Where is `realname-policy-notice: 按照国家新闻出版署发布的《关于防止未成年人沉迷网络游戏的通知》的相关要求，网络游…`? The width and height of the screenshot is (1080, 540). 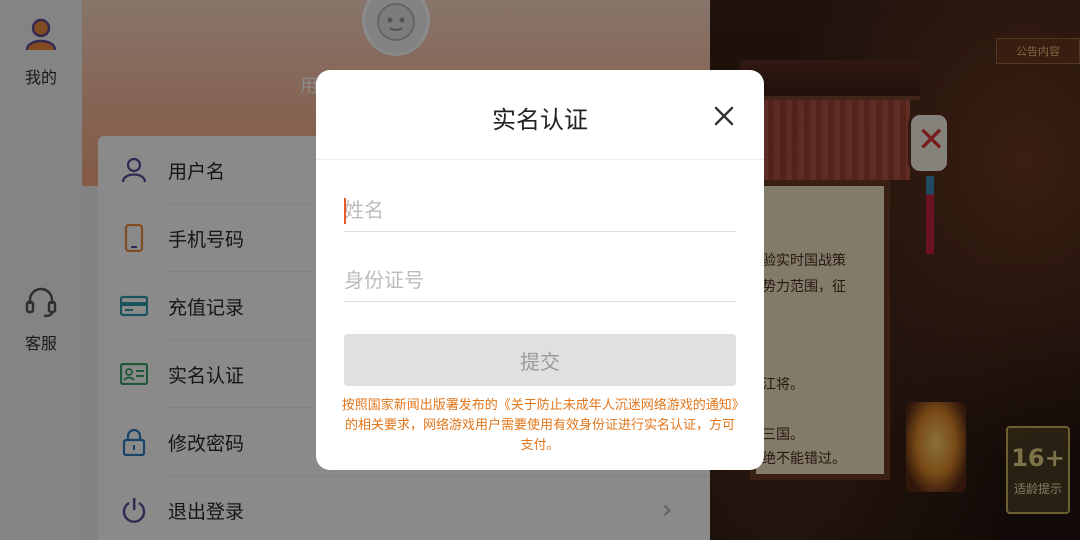 realname-policy-notice: 按照国家新闻出版署发布的《关于防止未成年人沉迷网络游戏的通知》的相关要求，网络游… is located at coordinates (540, 425).